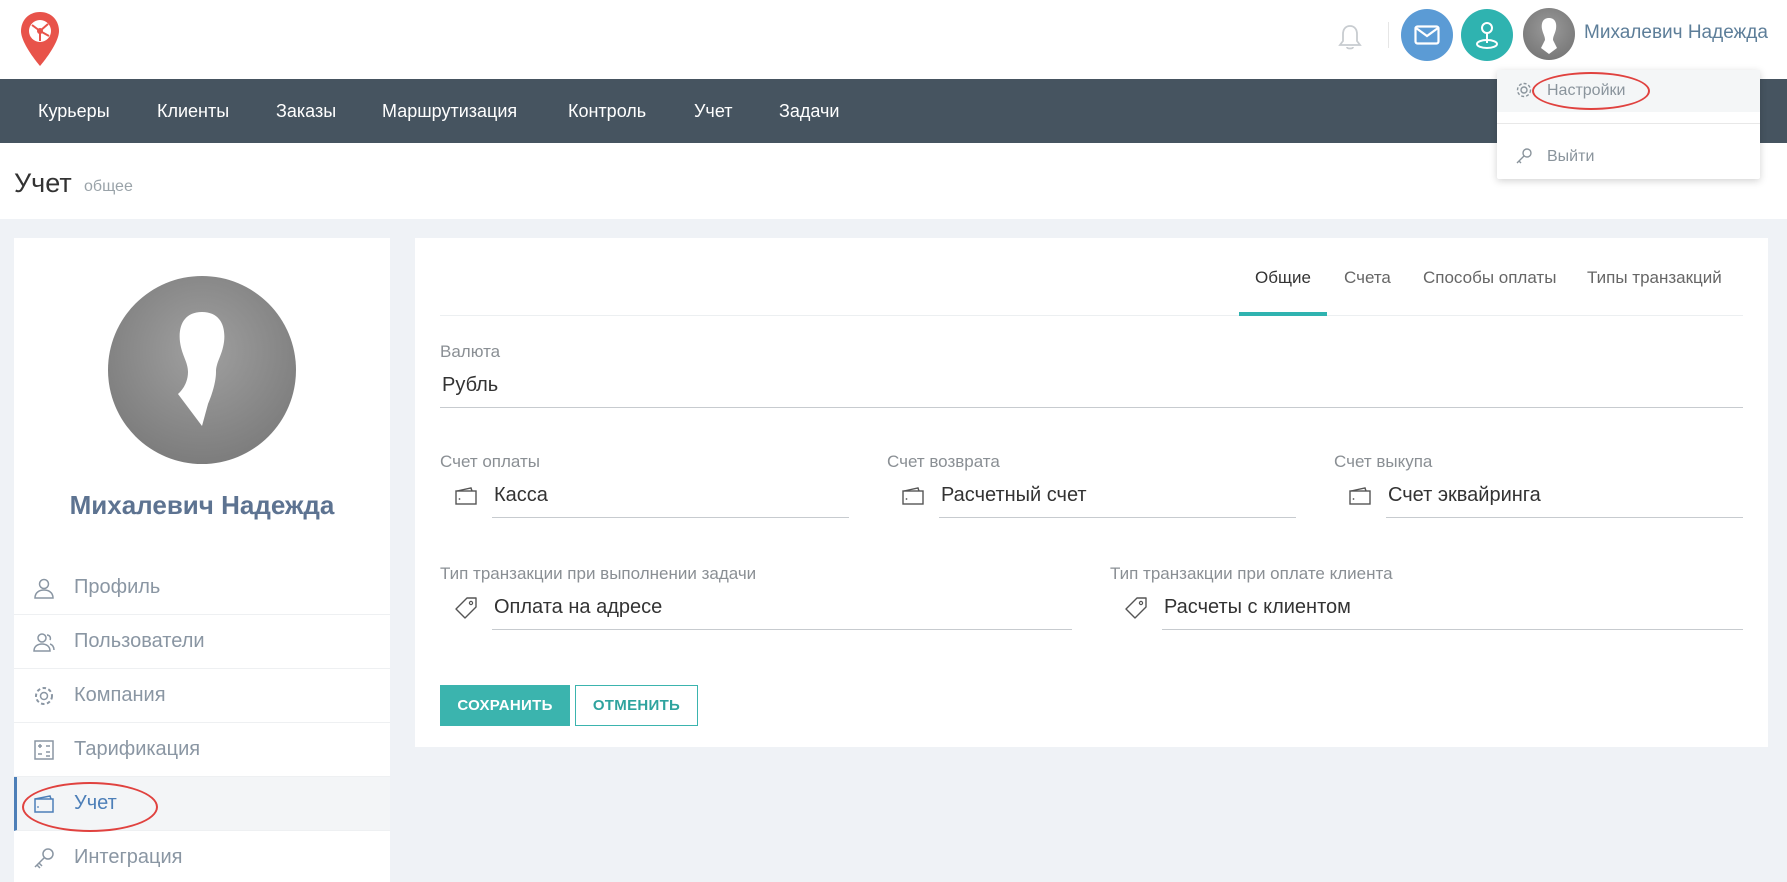  Describe the element at coordinates (1628, 157) in the screenshot. I see `logout-menu-item: Выйти` at that location.